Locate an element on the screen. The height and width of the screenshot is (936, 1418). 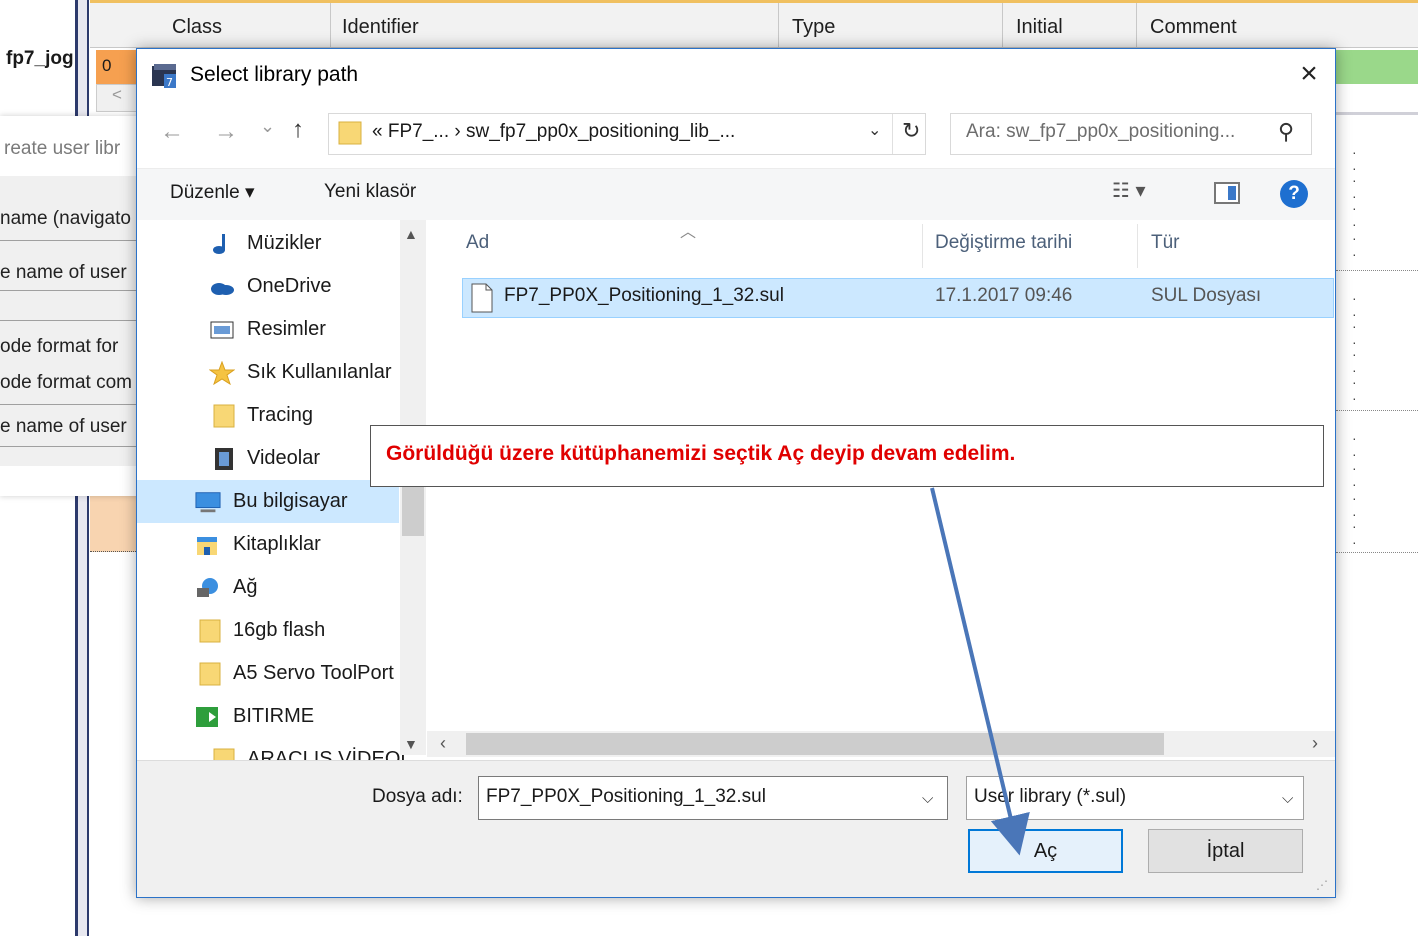
create-field-label: name (navigato is located at coordinates (65, 218).